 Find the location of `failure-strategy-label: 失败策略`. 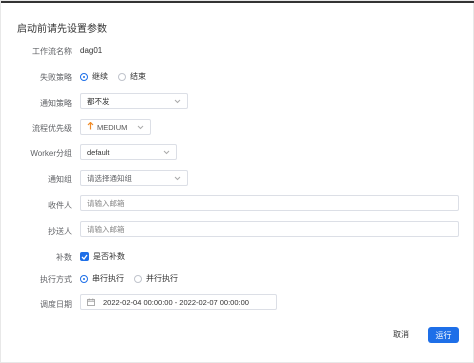

failure-strategy-label: 失败策略 is located at coordinates (56, 77).